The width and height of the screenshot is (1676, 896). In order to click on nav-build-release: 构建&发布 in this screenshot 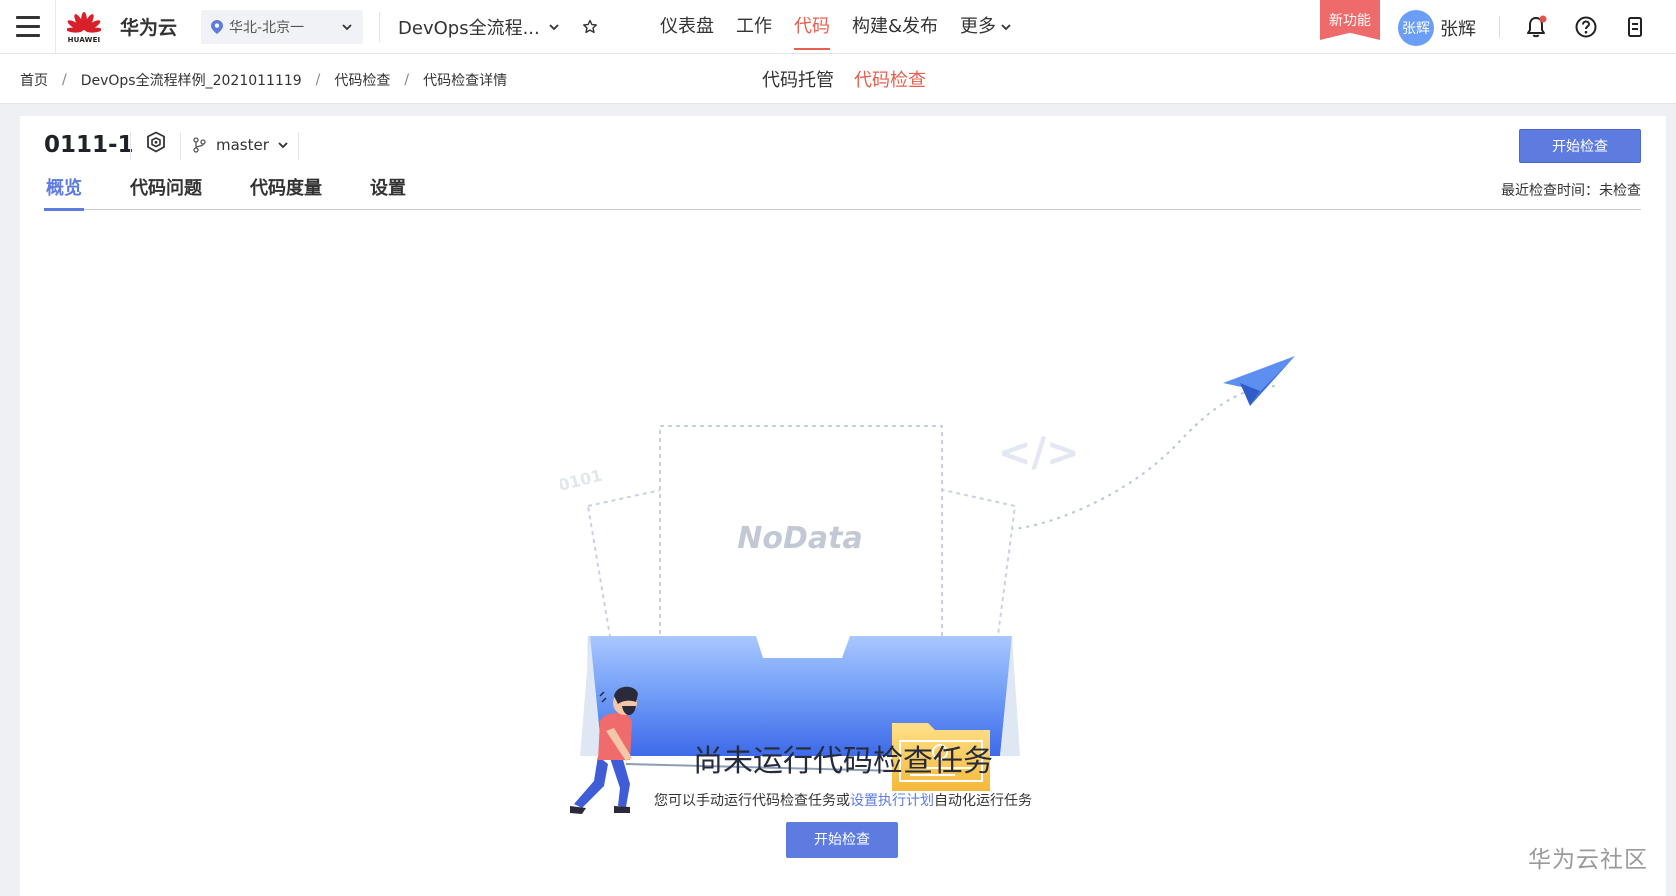, I will do `click(895, 27)`.